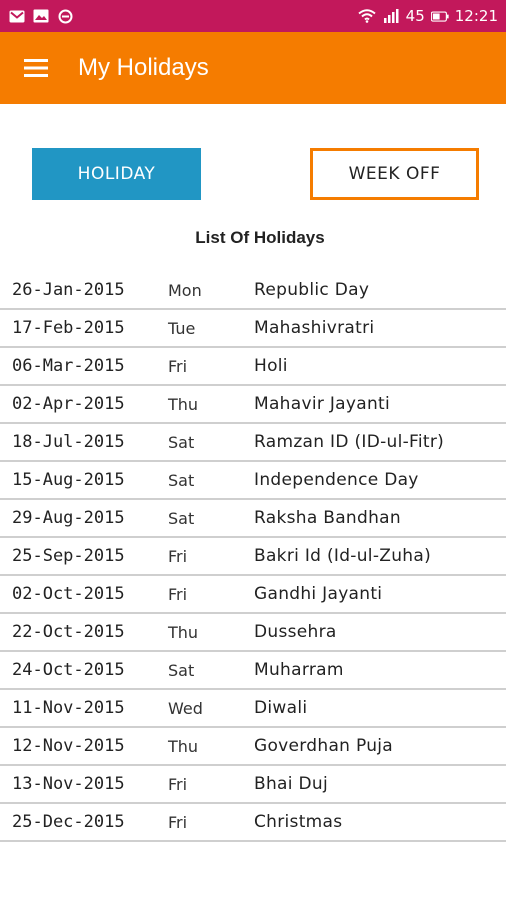 Image resolution: width=506 pixels, height=900 pixels. Describe the element at coordinates (391, 16) in the screenshot. I see `signal-icon` at that location.